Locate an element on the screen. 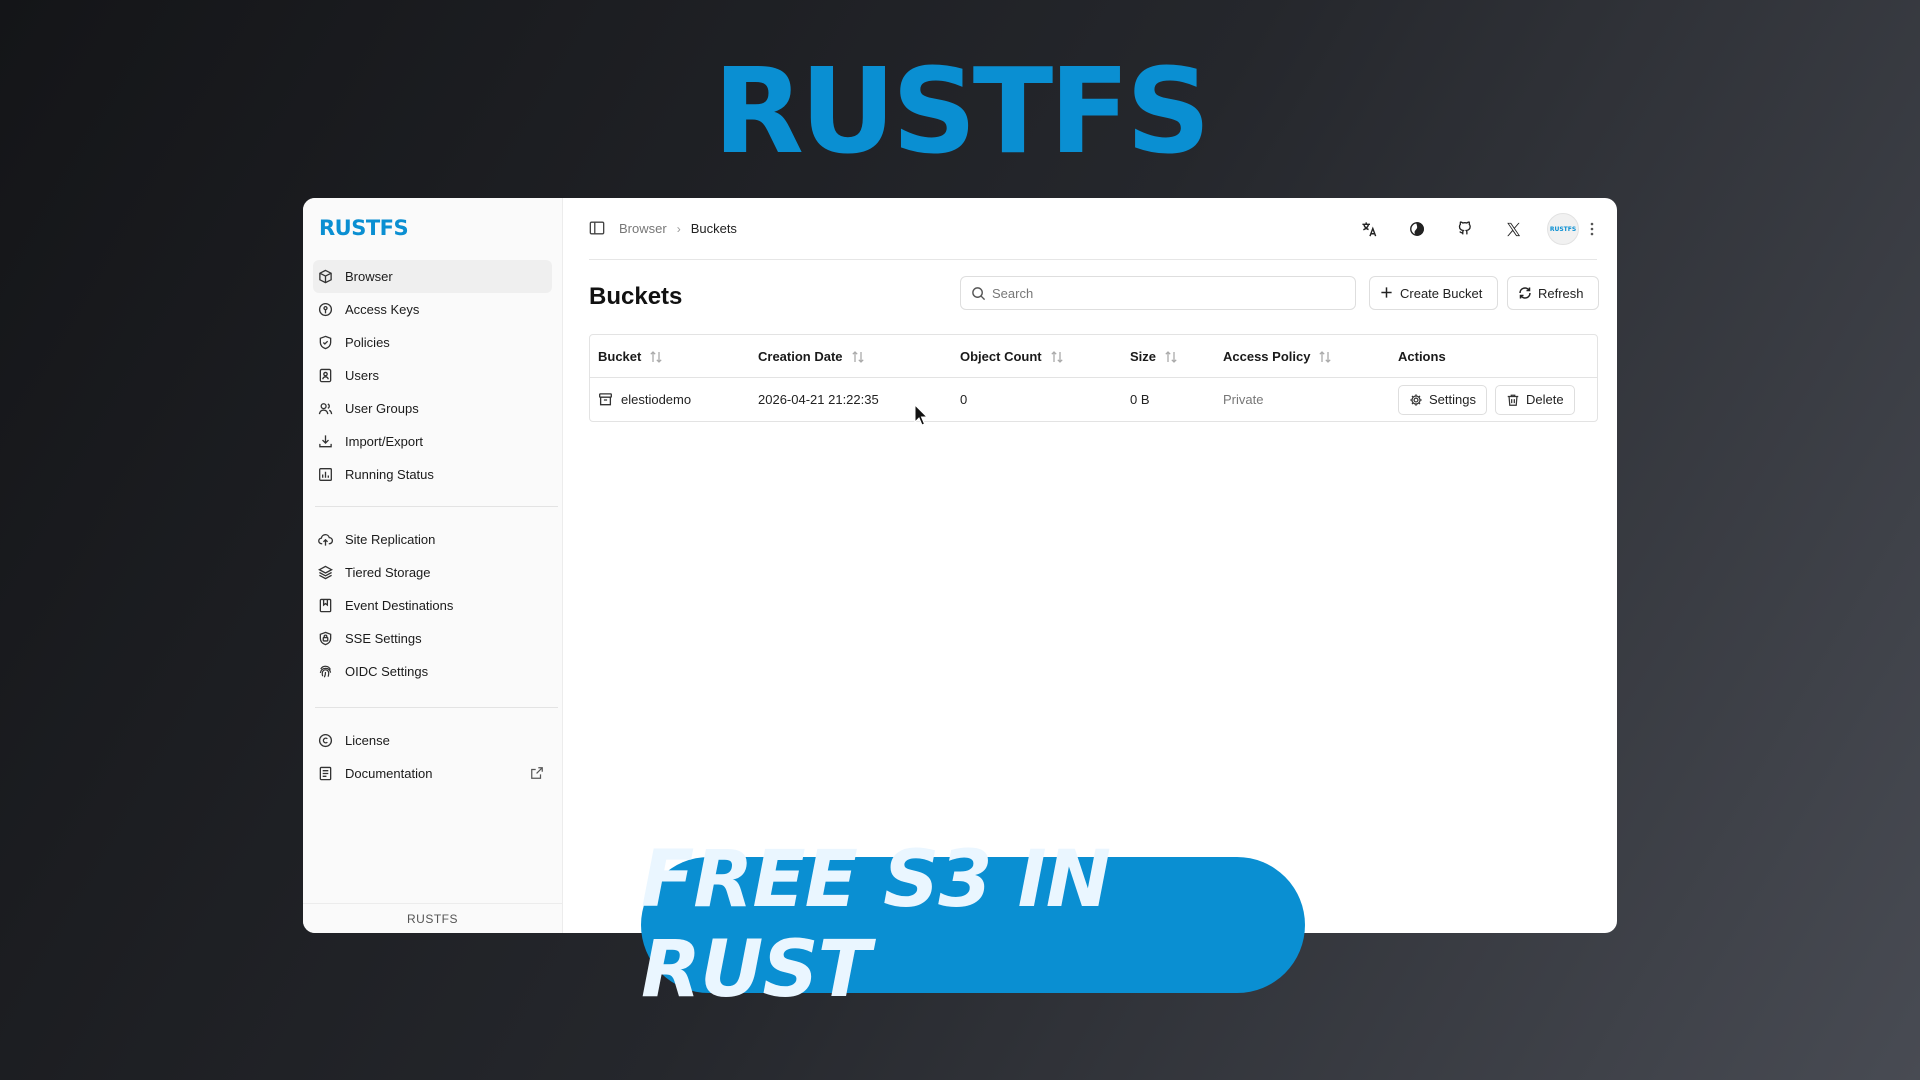  translate-icon is located at coordinates (1369, 229).